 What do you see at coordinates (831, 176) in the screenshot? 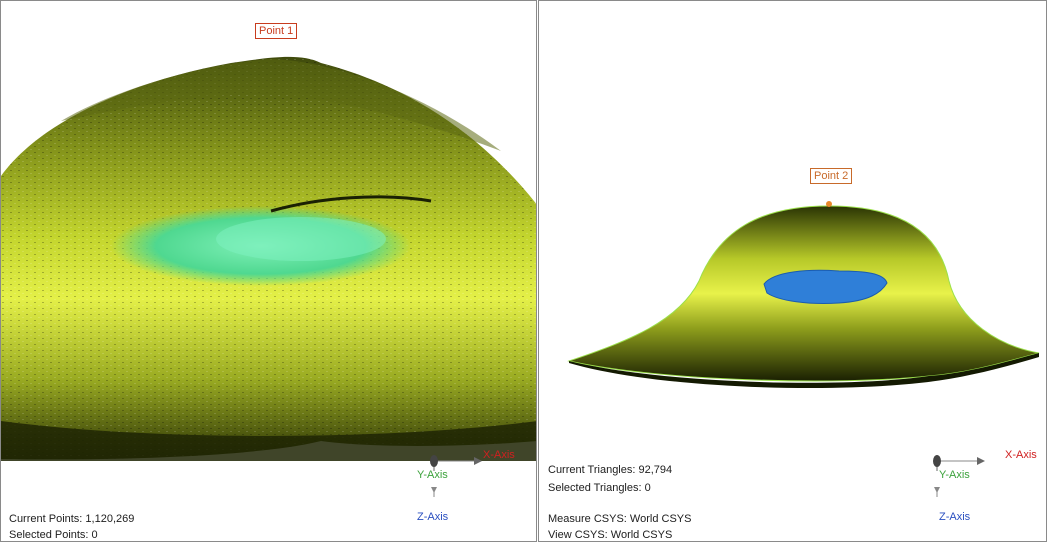
I see `point-2-label: Point 2` at bounding box center [831, 176].